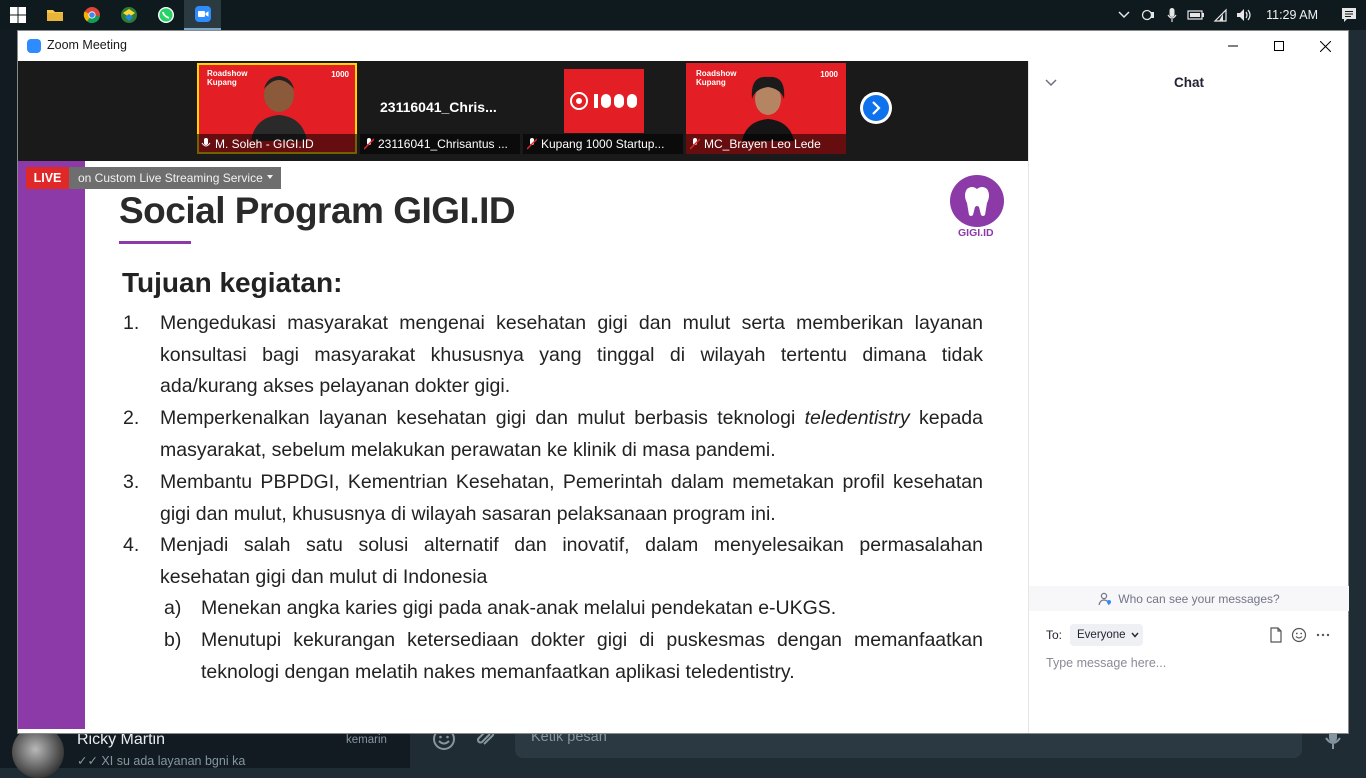 The height and width of the screenshot is (778, 1366). I want to click on taskbar-zoom, so click(202, 15).